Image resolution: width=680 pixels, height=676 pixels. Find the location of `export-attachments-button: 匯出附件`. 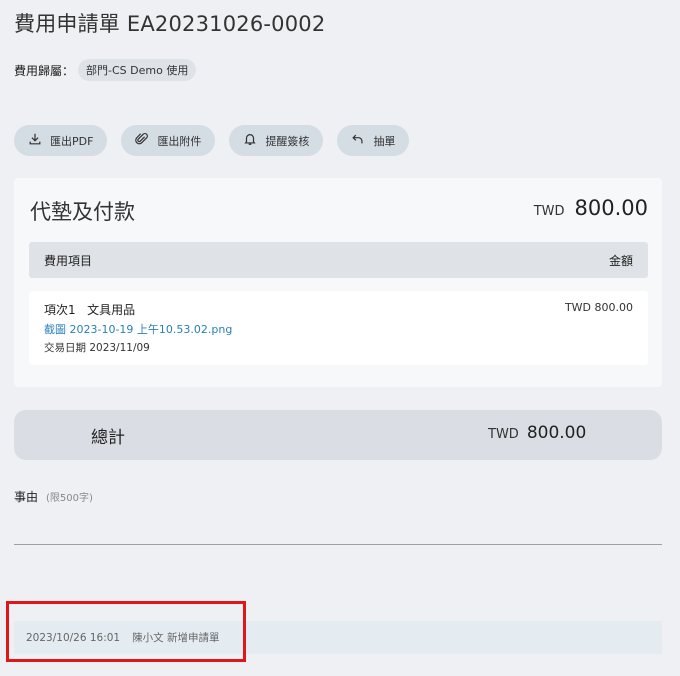

export-attachments-button: 匯出附件 is located at coordinates (168, 140).